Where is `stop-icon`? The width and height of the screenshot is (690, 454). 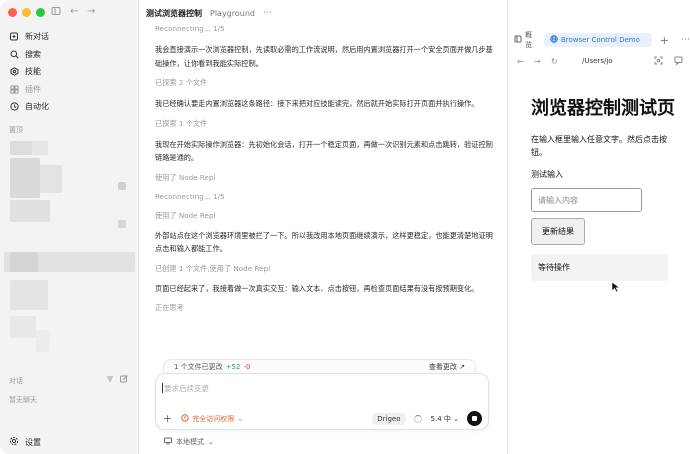
stop-icon is located at coordinates (474, 418).